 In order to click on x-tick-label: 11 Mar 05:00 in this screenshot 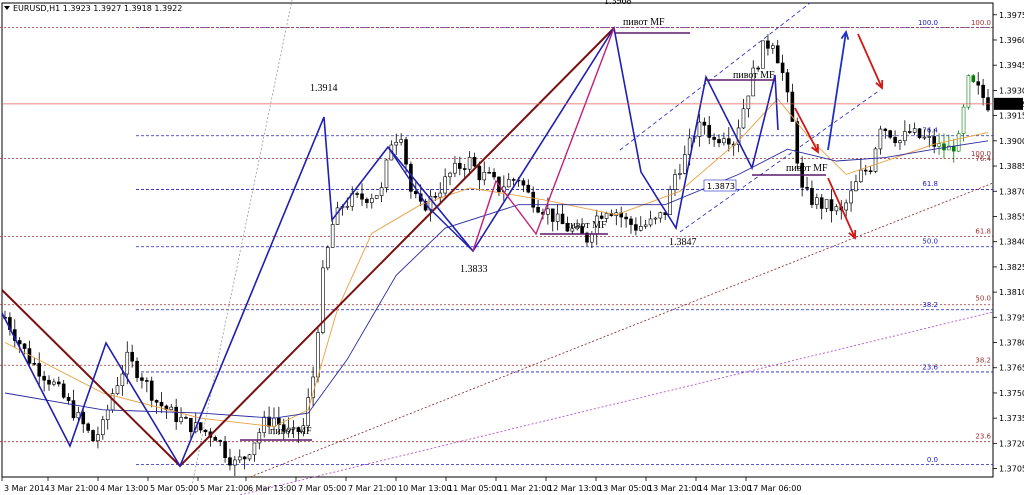, I will do `click(474, 488)`.